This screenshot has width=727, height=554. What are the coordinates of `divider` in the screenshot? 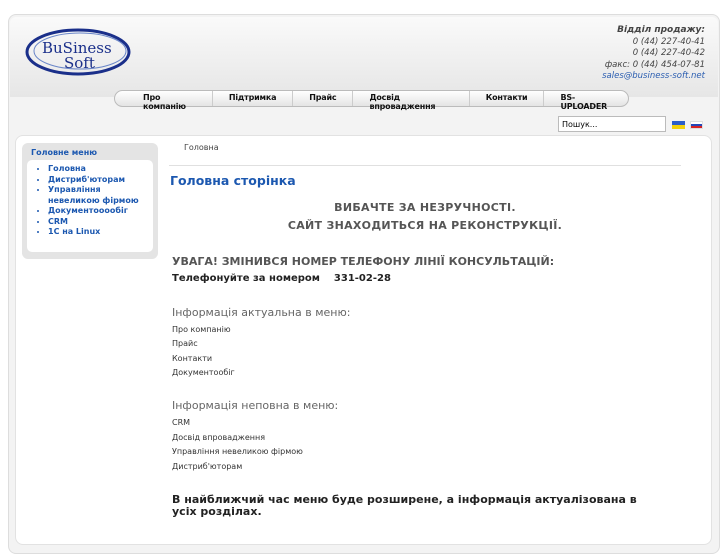 It's located at (425, 165).